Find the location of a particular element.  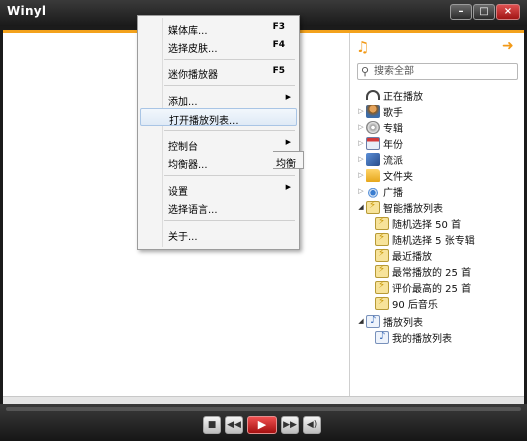

tree-item-radio: ▷ 广播 is located at coordinates (379, 191).